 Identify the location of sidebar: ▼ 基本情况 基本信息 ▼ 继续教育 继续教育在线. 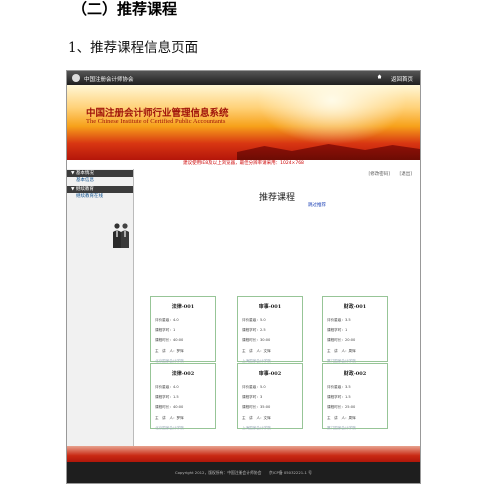
(100, 307).